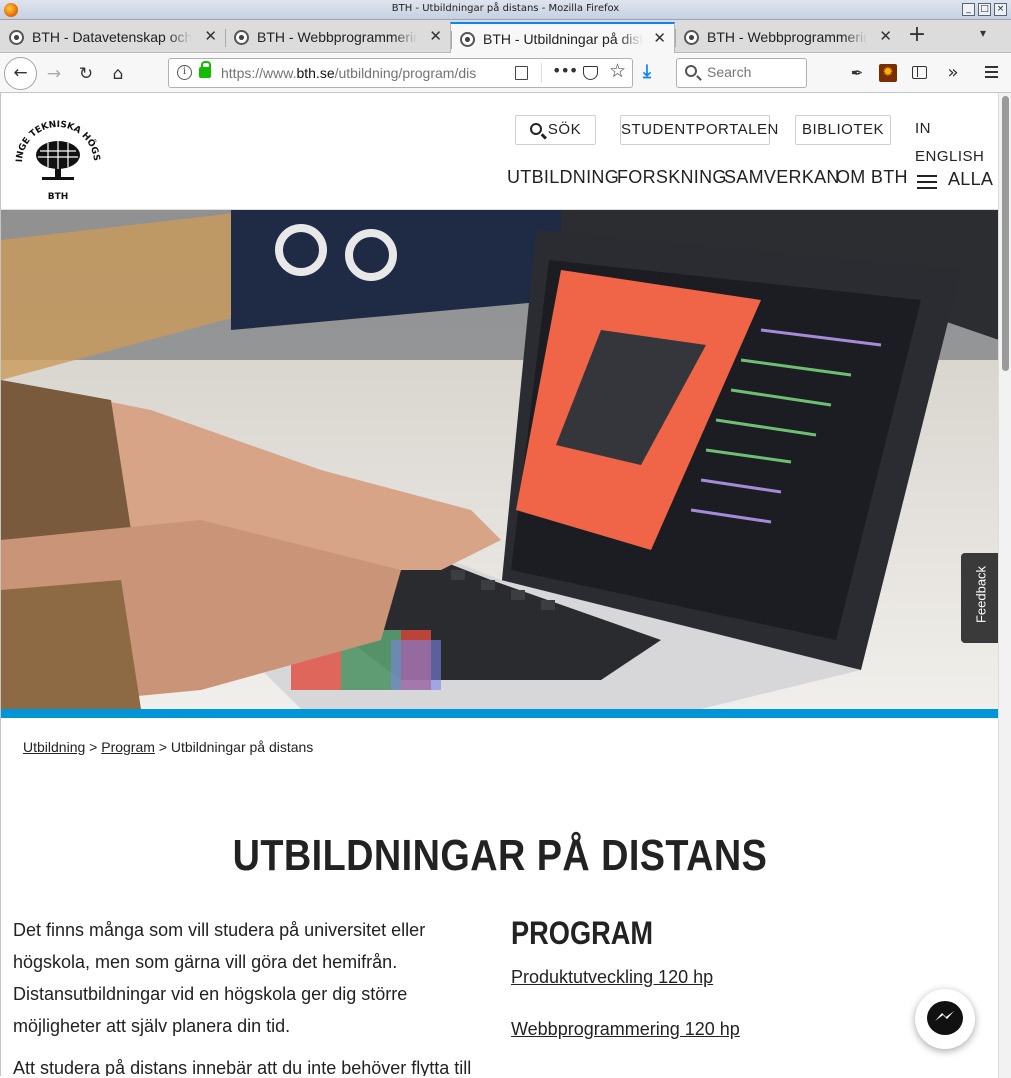  I want to click on sok-button: SÖK, so click(555, 130).